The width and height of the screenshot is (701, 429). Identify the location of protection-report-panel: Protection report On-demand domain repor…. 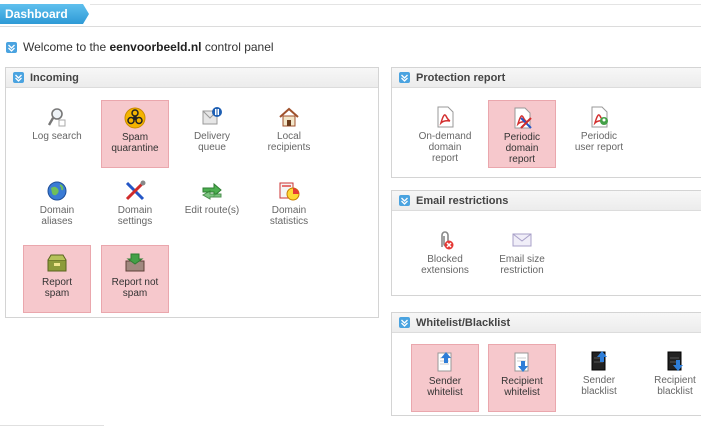
(546, 122).